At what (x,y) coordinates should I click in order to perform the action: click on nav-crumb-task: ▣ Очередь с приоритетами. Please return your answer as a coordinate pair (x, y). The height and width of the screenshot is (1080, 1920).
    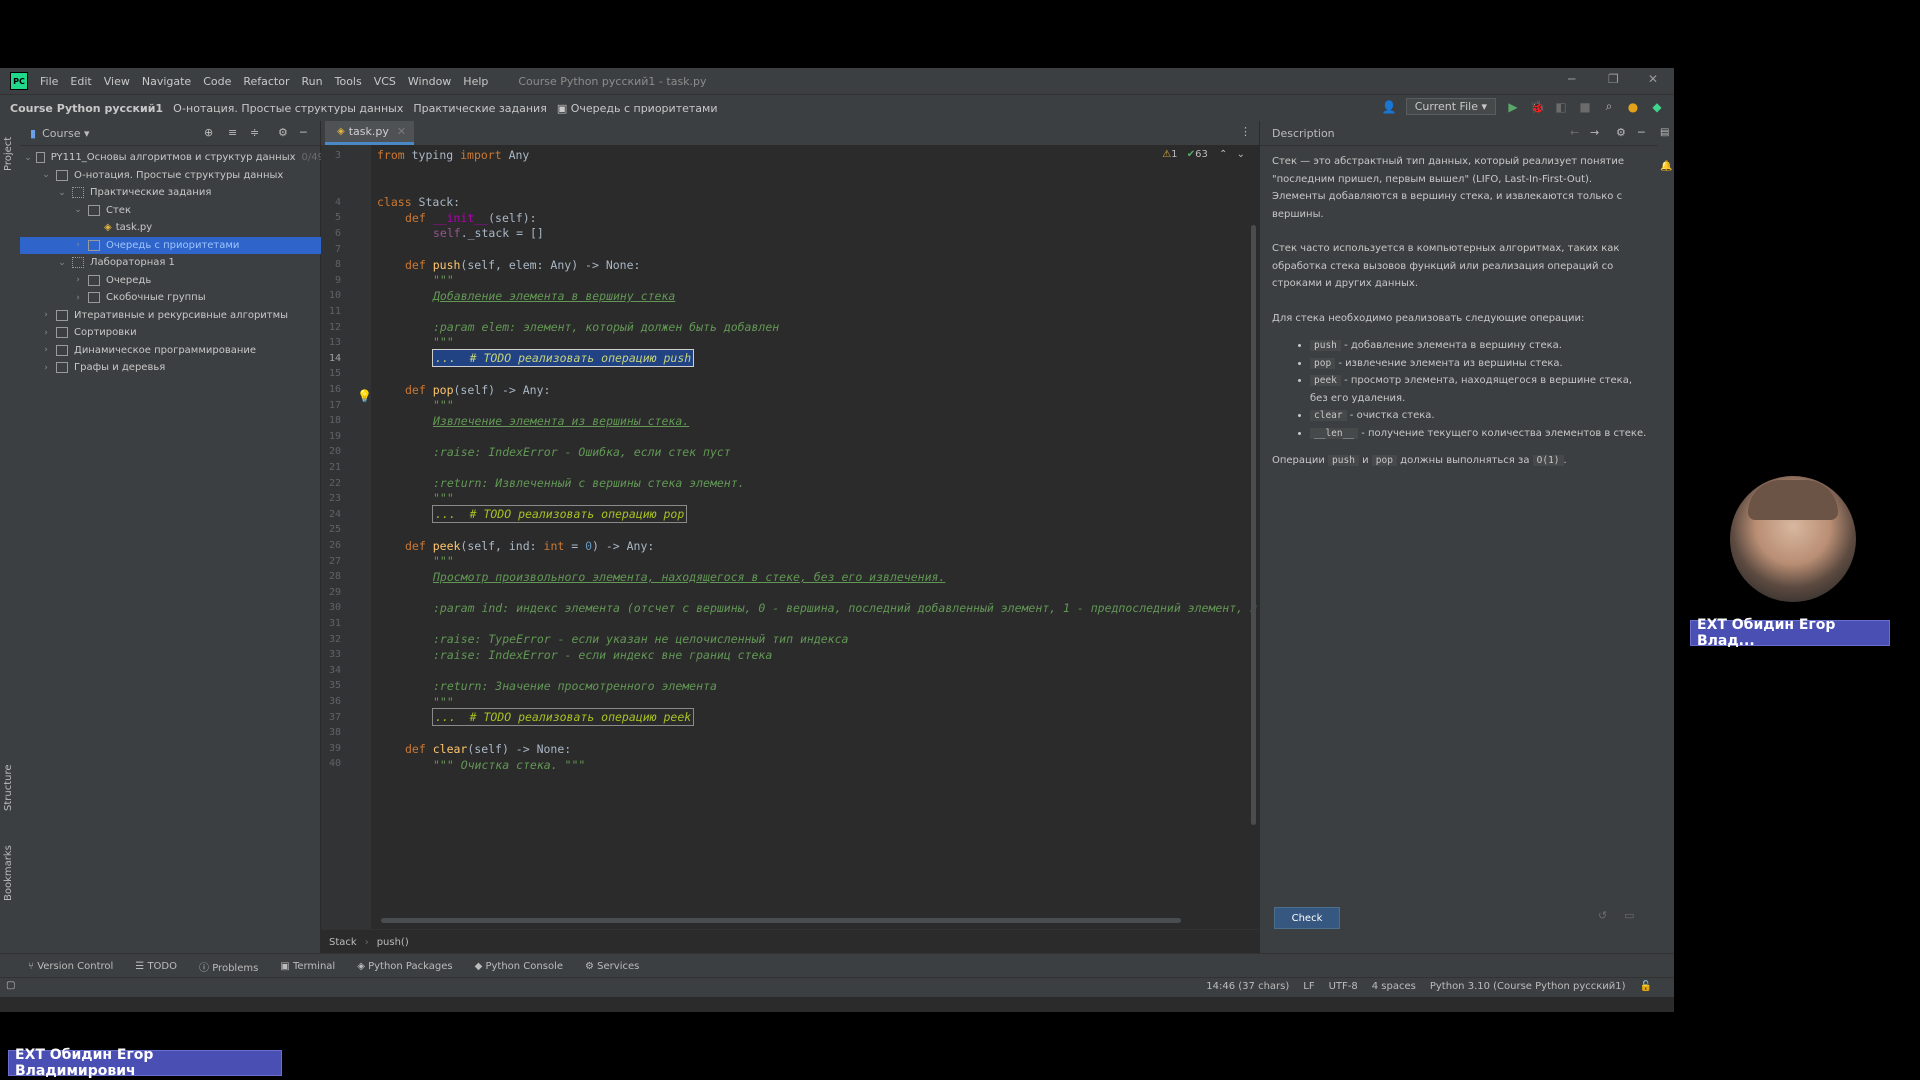
    Looking at the image, I should click on (637, 108).